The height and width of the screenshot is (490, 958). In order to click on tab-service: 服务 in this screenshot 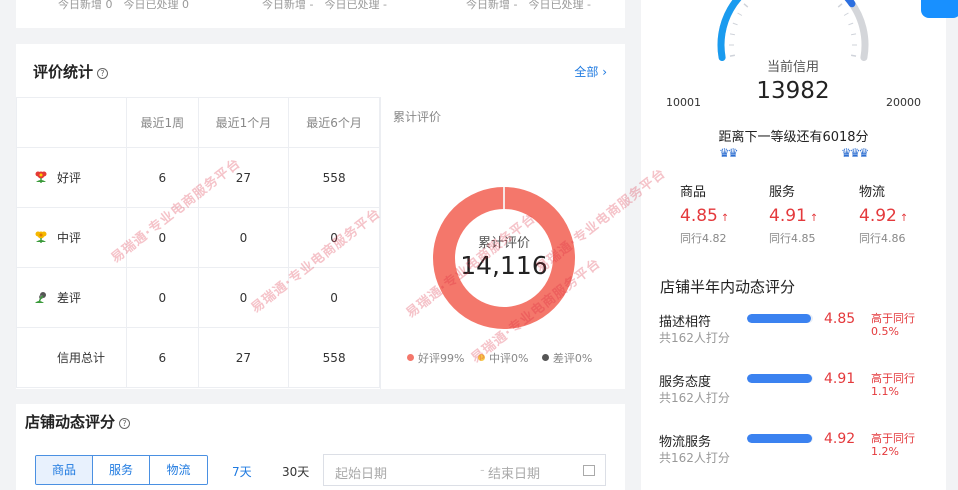, I will do `click(121, 470)`.